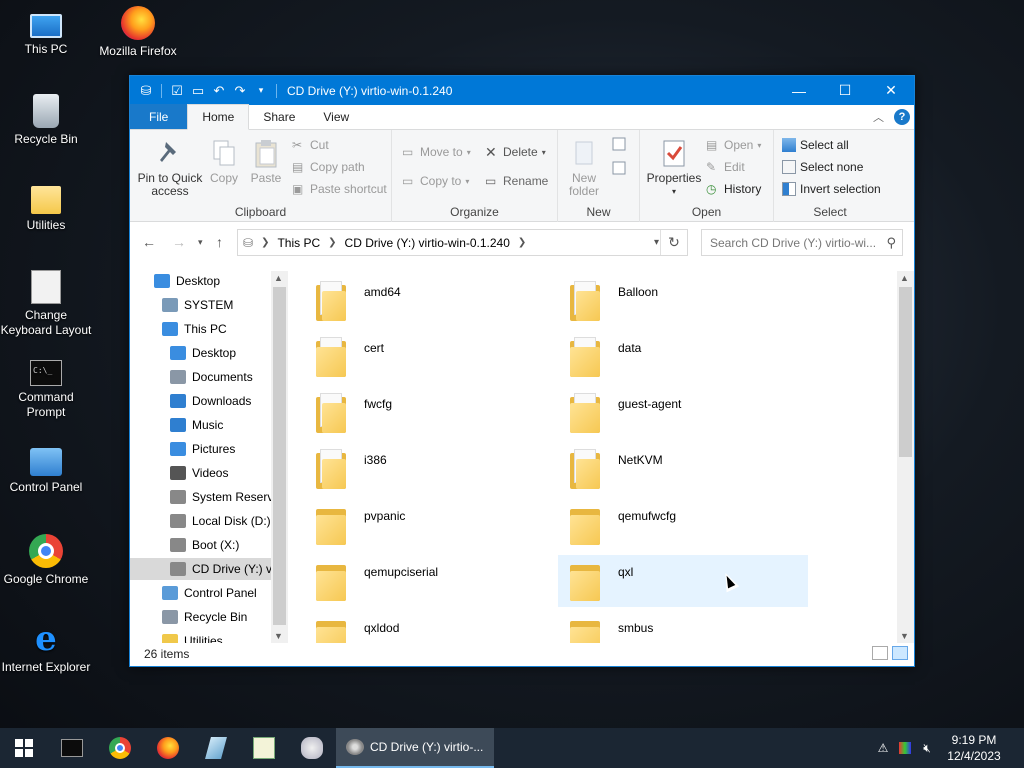 The width and height of the screenshot is (1024, 768). I want to click on new-item-button, so click(621, 147).